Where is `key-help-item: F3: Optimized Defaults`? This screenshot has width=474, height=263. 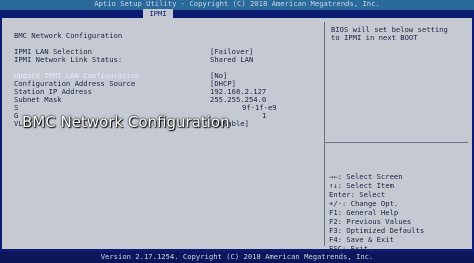
key-help-item: F3: Optimized Defaults is located at coordinates (377, 230).